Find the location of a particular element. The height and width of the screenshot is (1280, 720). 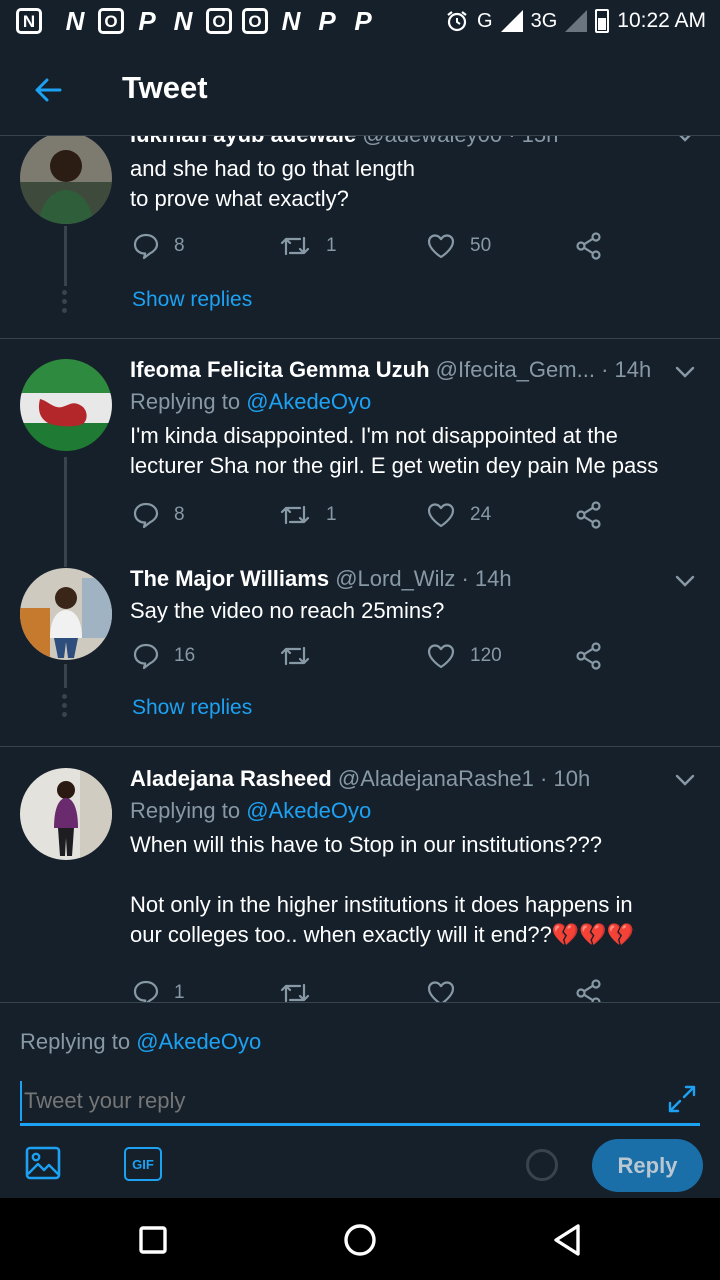

tweet-actions: 8 1 50 is located at coordinates (370, 246).